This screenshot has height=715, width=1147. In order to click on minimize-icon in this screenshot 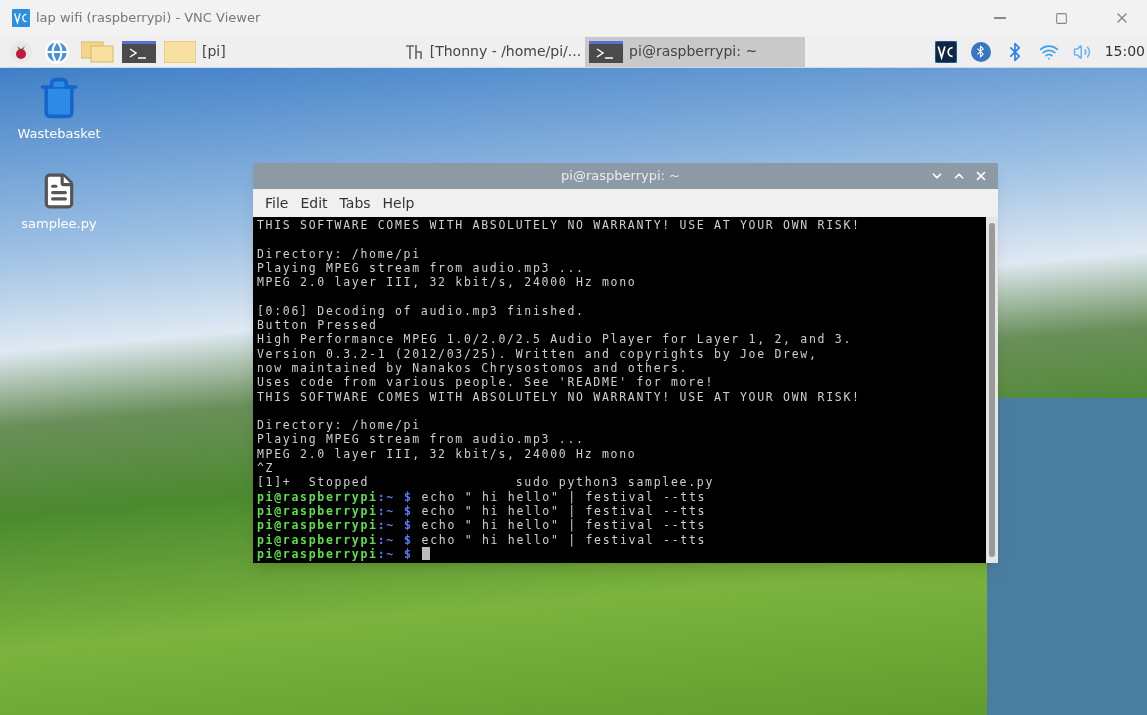, I will do `click(1000, 18)`.